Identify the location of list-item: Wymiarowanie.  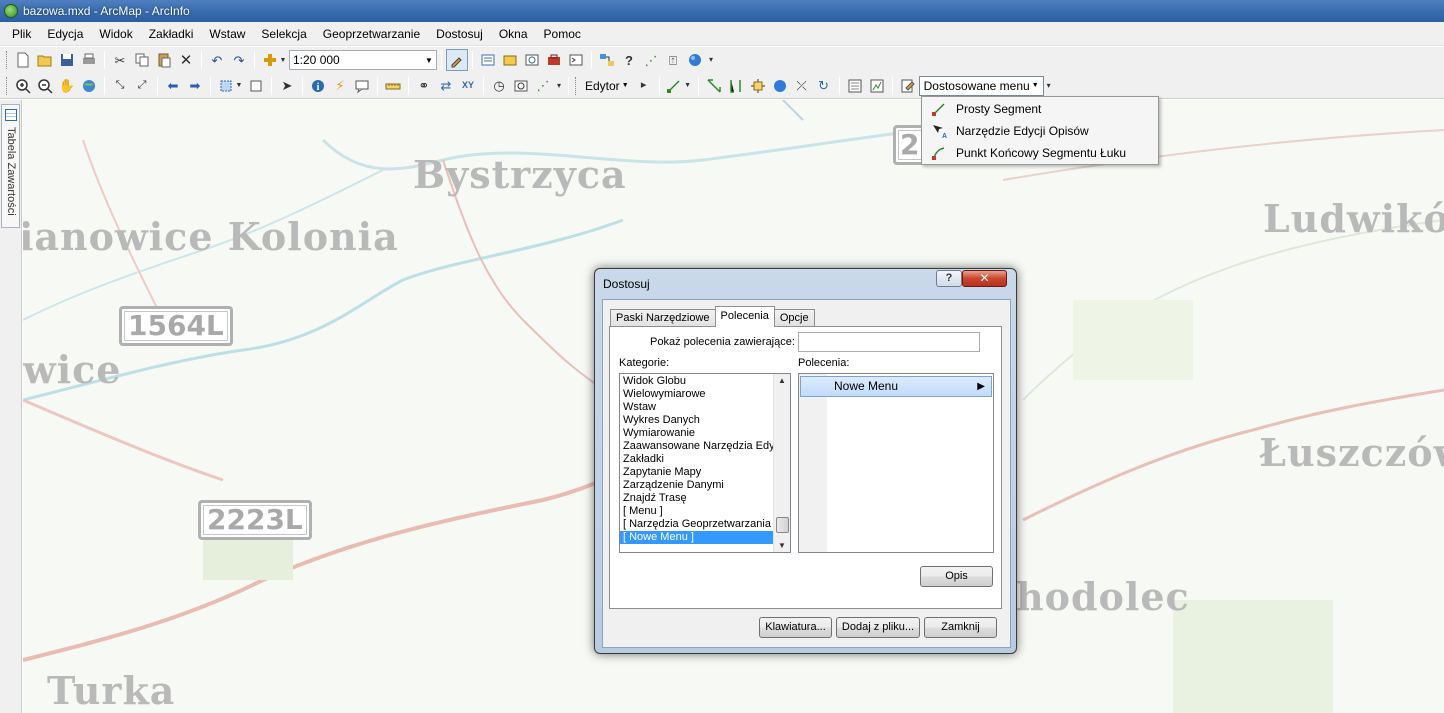
(696, 433).